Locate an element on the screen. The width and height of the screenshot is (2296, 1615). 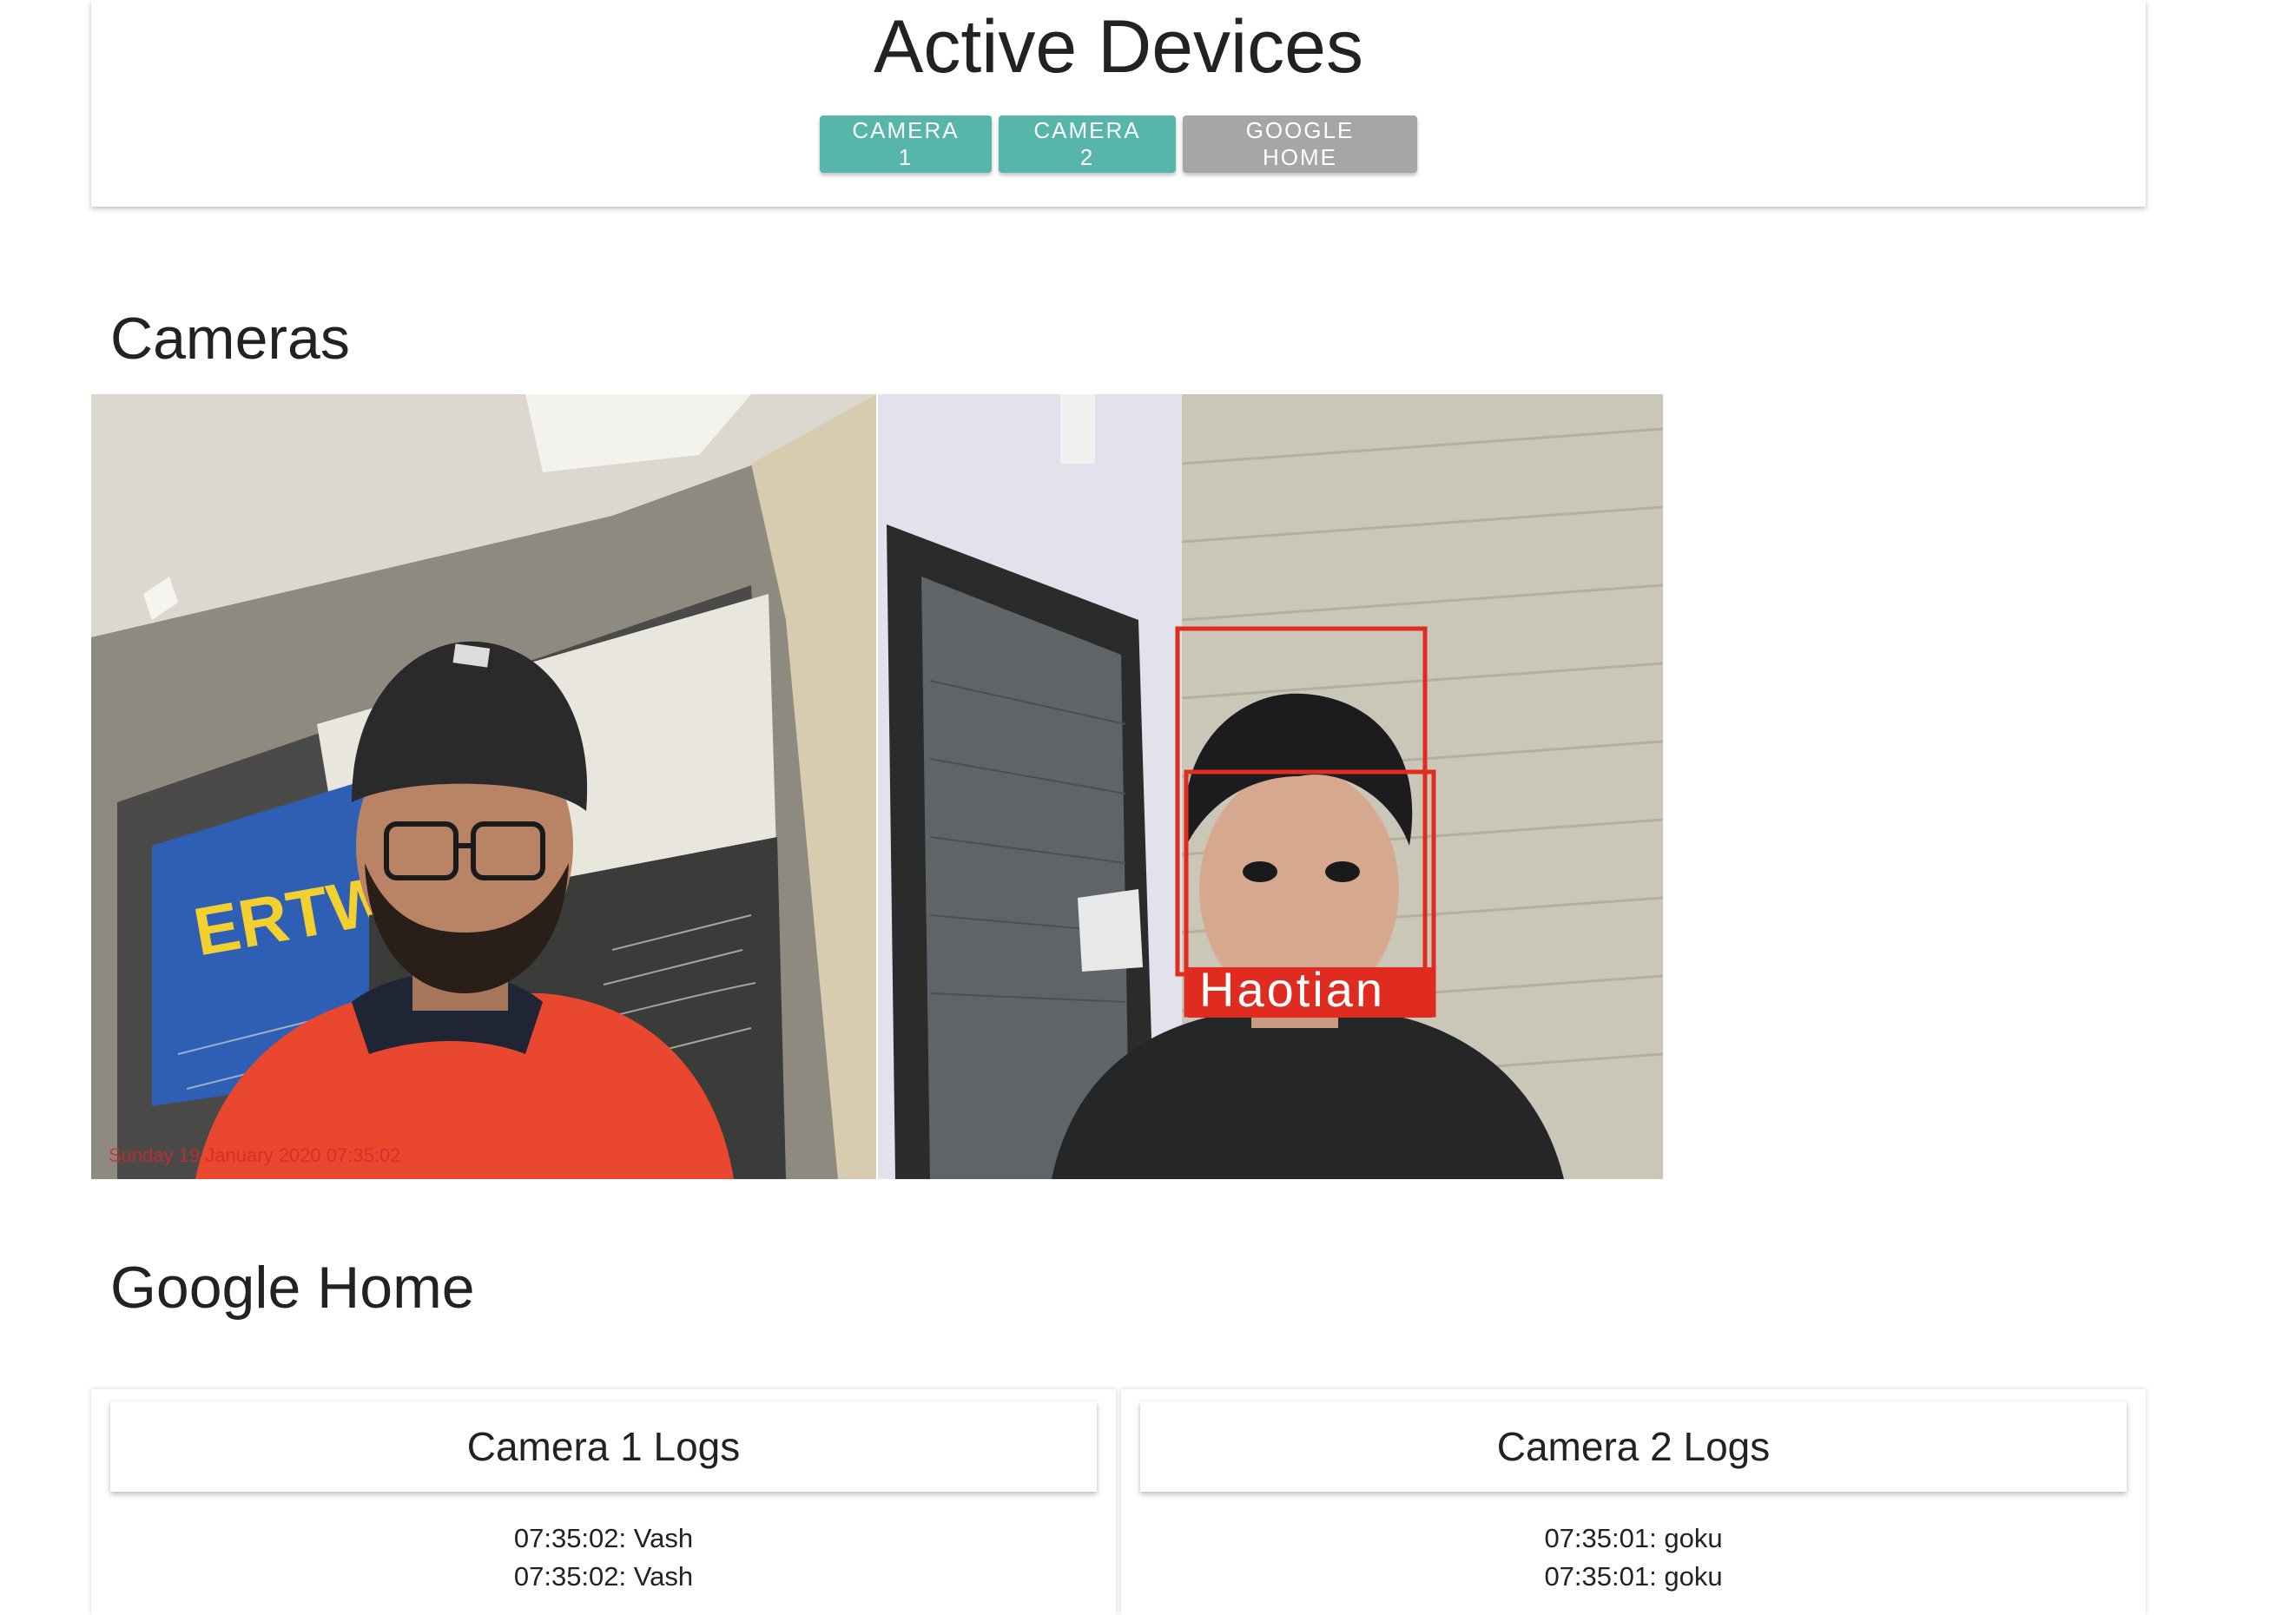
cameras-section-title: Cameras is located at coordinates (230, 339).